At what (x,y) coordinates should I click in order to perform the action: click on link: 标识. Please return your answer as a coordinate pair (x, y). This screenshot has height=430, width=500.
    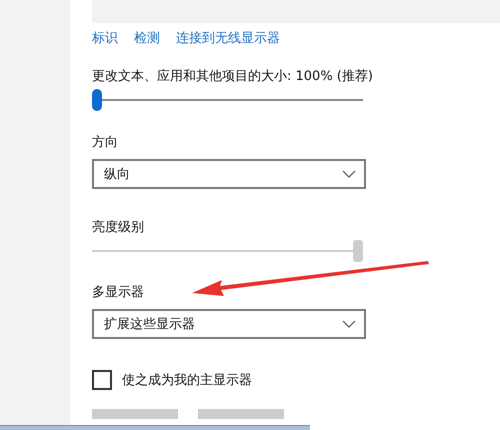
    Looking at the image, I should click on (105, 39).